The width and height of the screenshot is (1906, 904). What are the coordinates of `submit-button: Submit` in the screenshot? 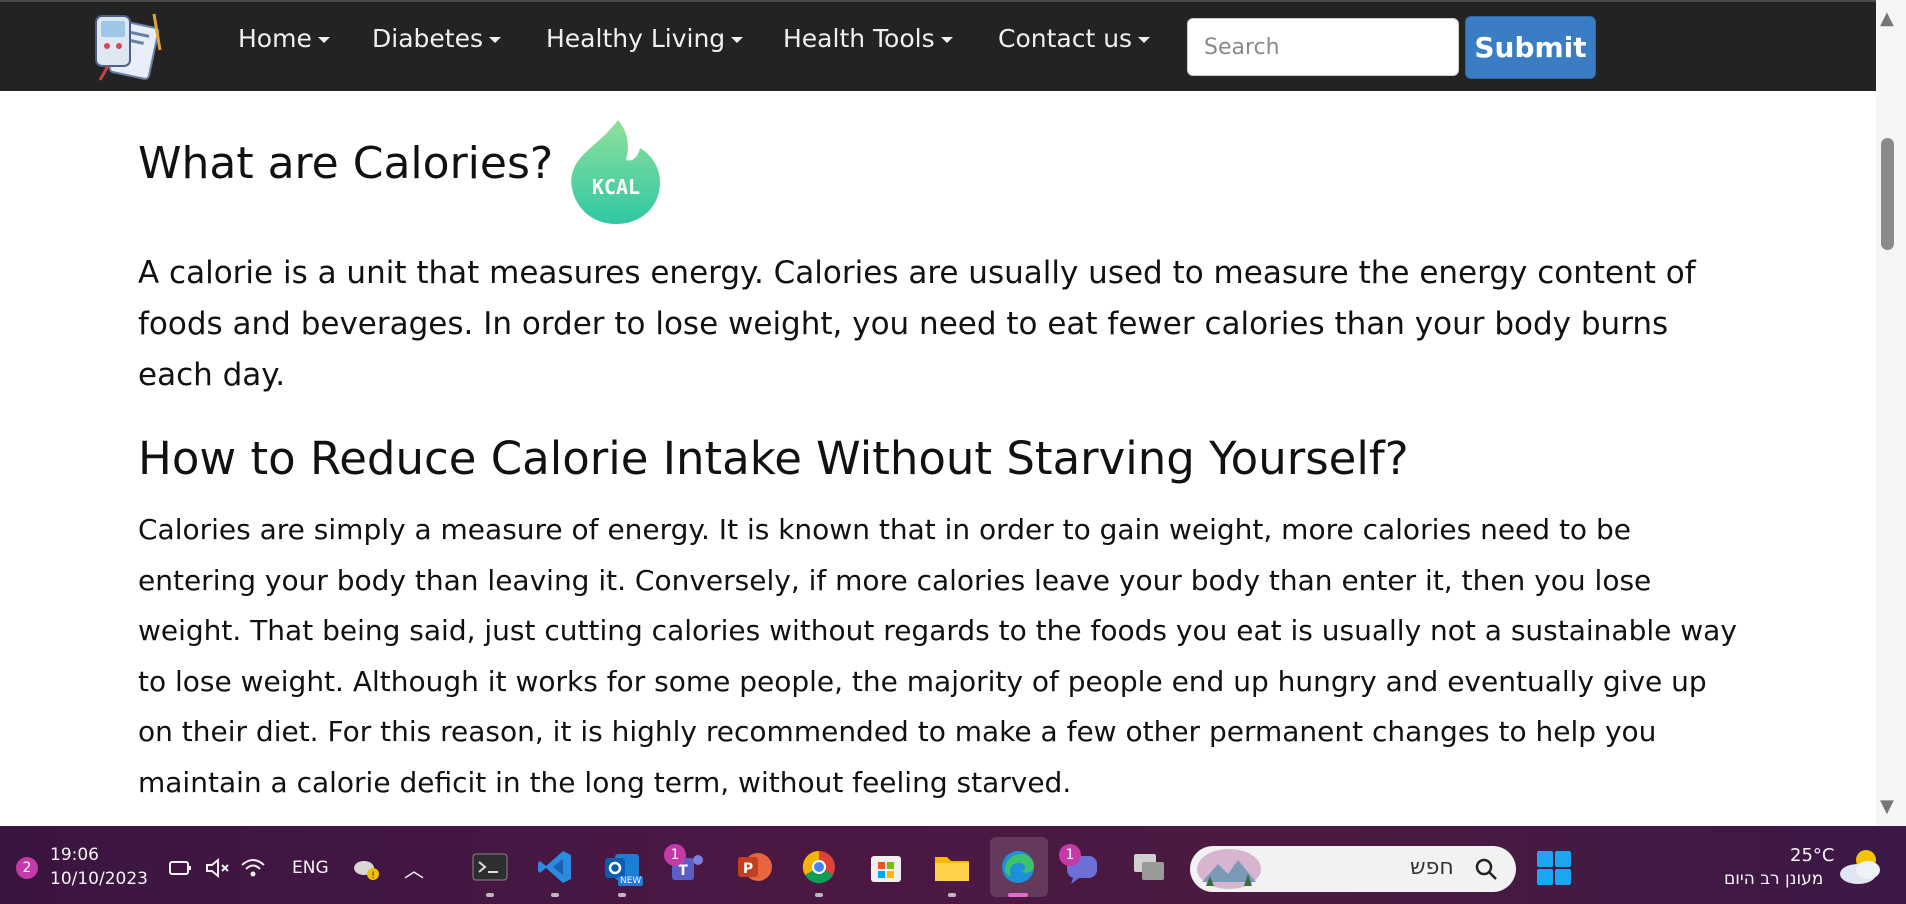 It's located at (1530, 47).